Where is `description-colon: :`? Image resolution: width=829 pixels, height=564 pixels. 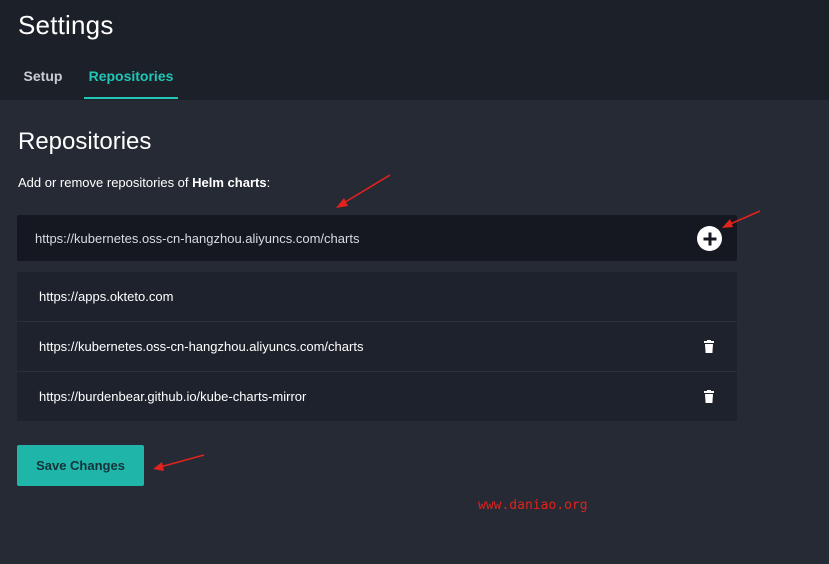
description-colon: : is located at coordinates (268, 182).